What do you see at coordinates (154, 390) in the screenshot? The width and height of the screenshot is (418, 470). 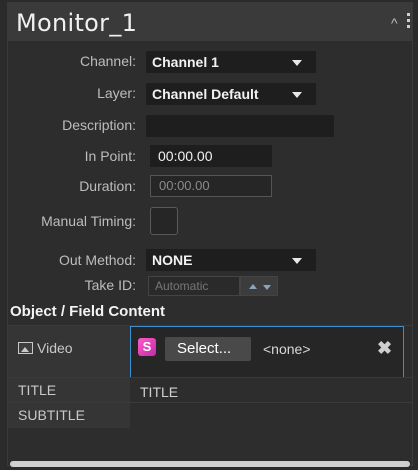 I see `row-value: TITLE` at bounding box center [154, 390].